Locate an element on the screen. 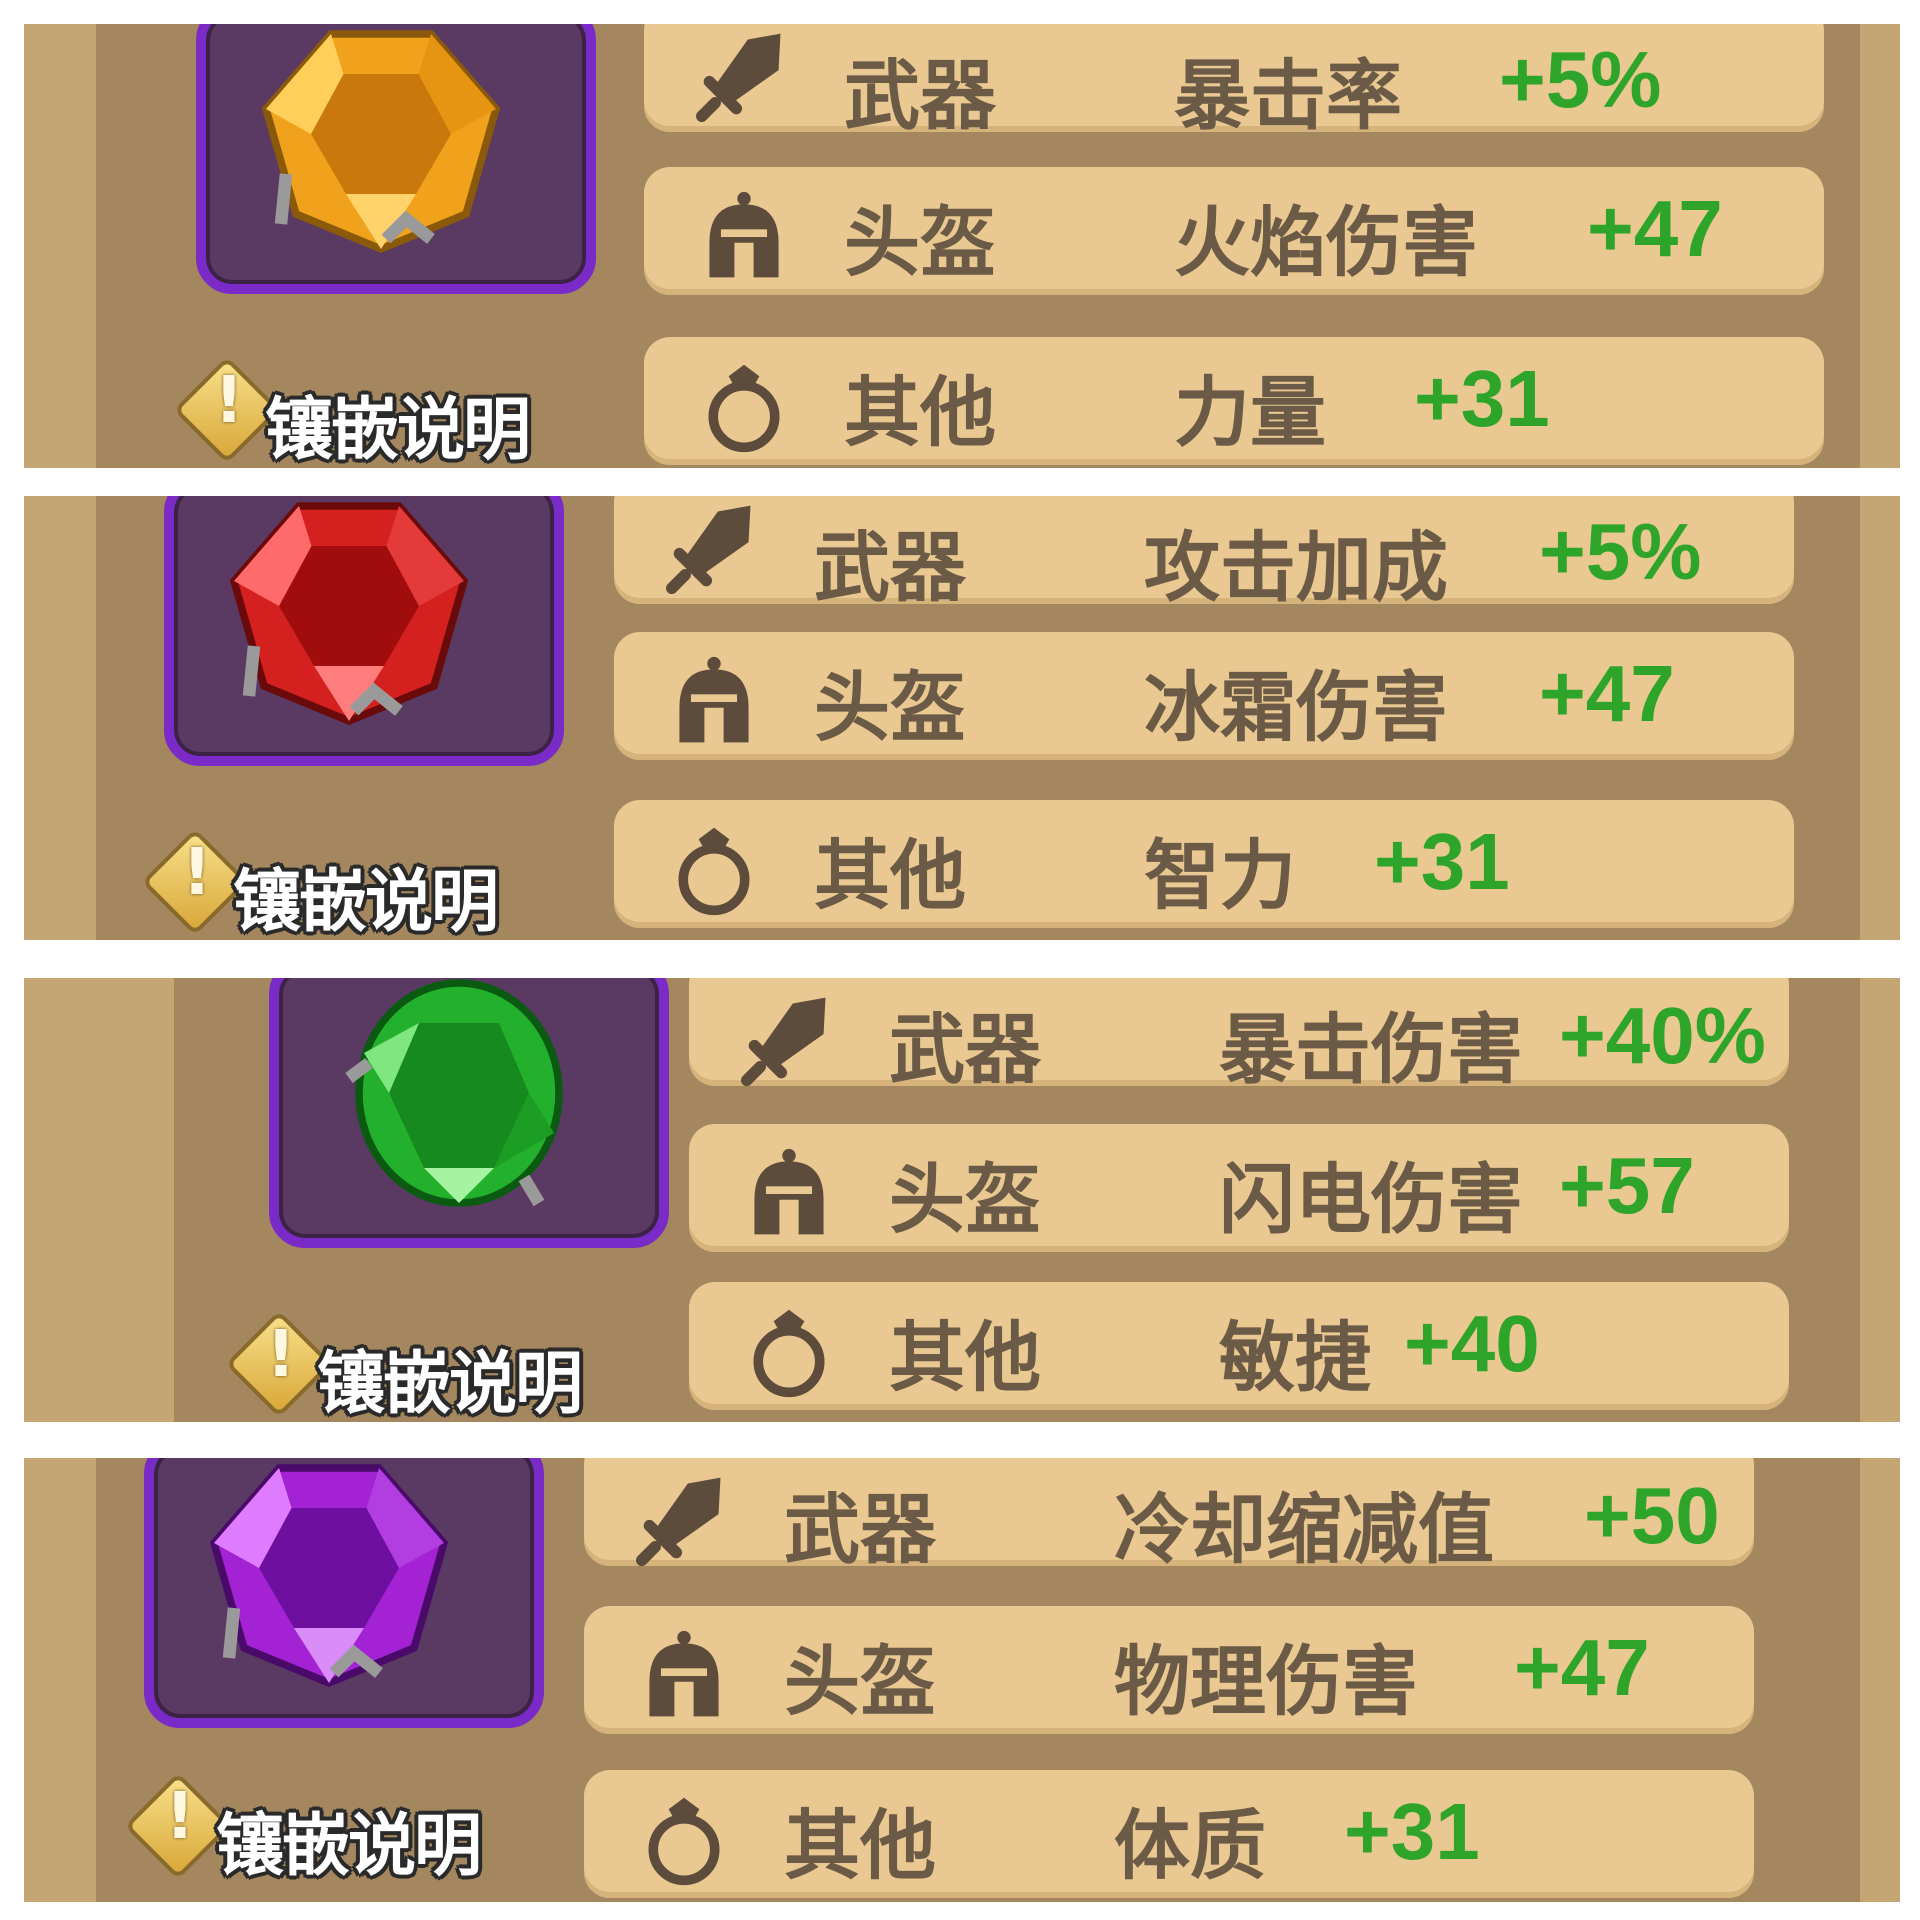  stat-name: 暴击率 is located at coordinates (1288, 95).